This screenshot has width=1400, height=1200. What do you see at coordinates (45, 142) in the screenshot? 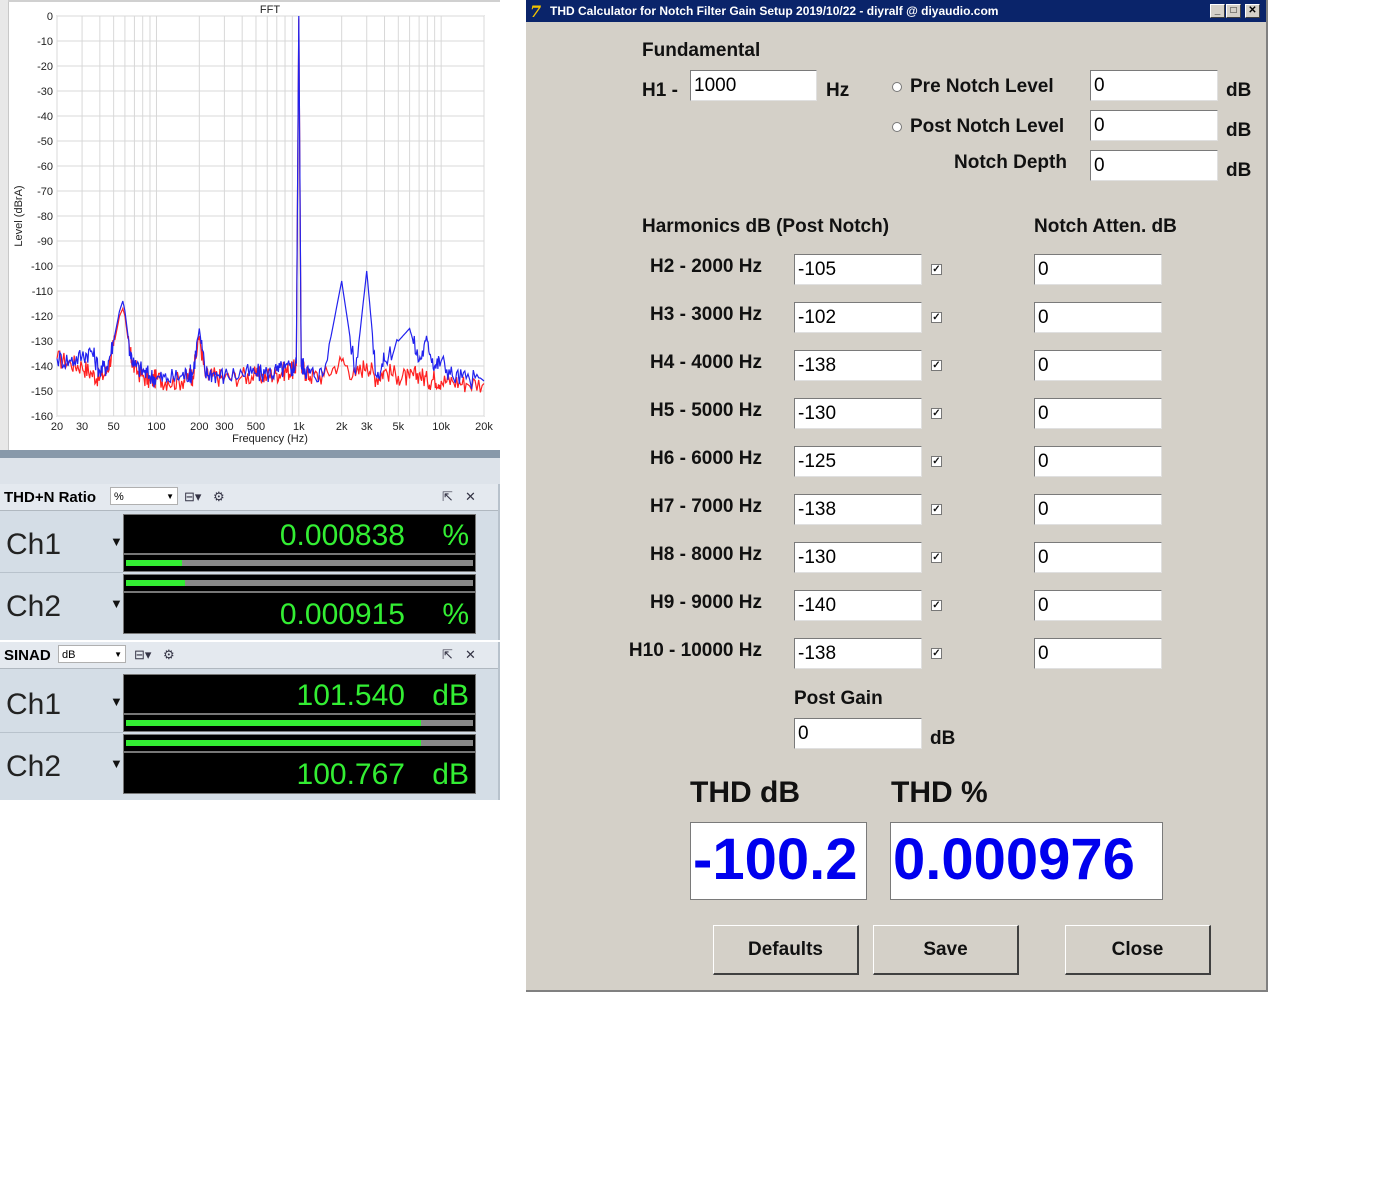
I see `y-tick-label: -50` at bounding box center [45, 142].